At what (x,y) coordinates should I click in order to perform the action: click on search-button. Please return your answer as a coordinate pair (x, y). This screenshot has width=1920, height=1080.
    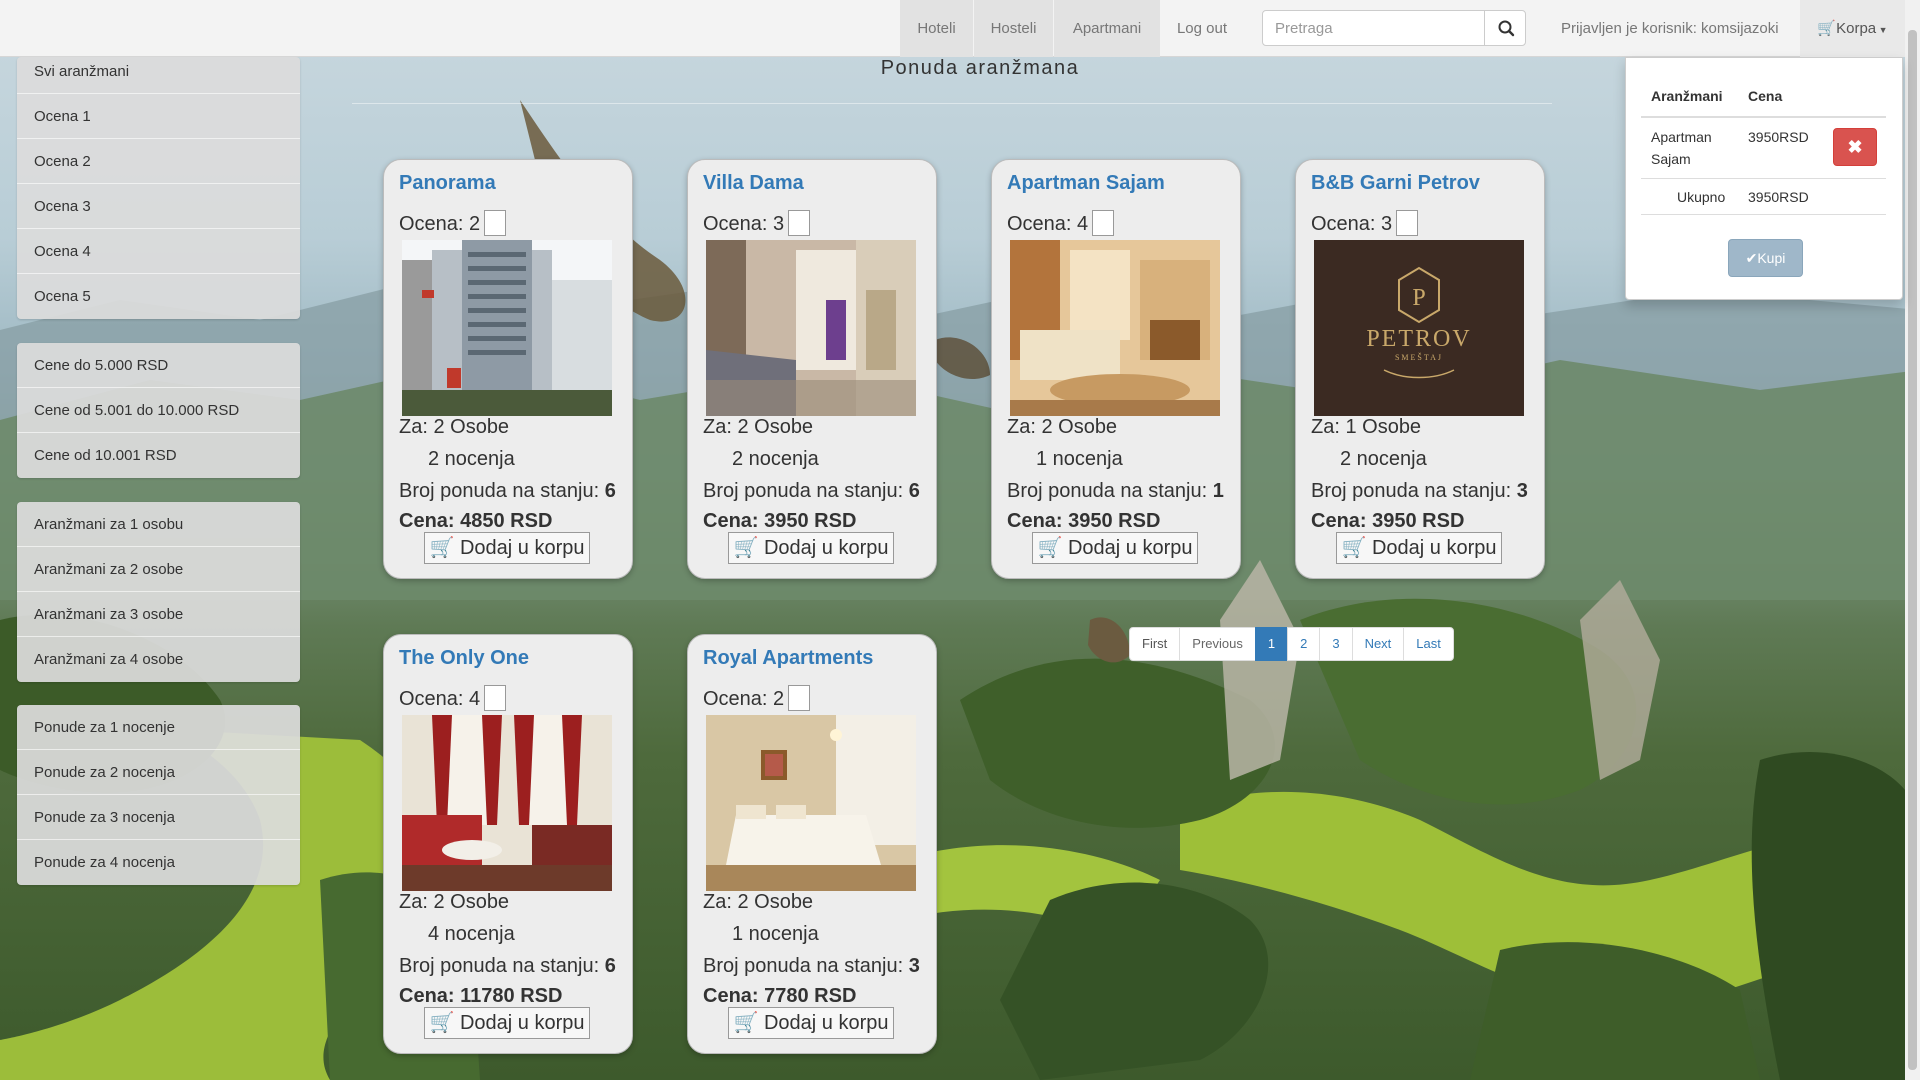
    Looking at the image, I should click on (1505, 28).